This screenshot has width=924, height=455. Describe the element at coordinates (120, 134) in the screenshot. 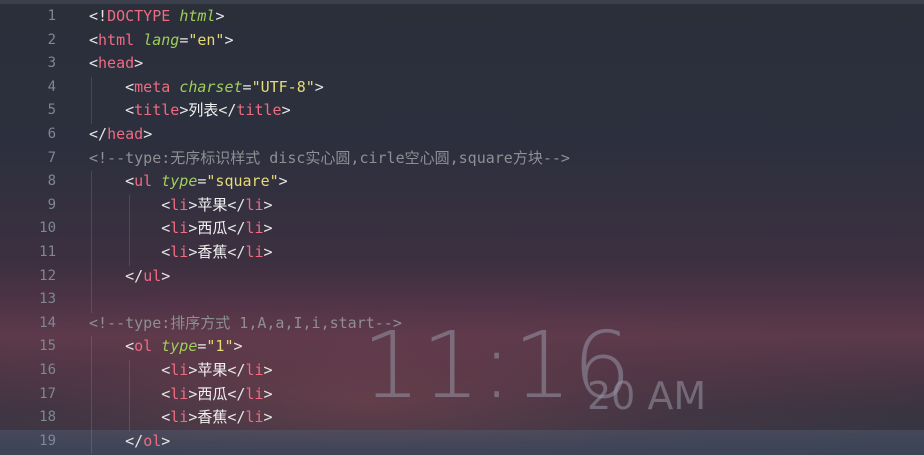

I see `code-line: </head>` at that location.